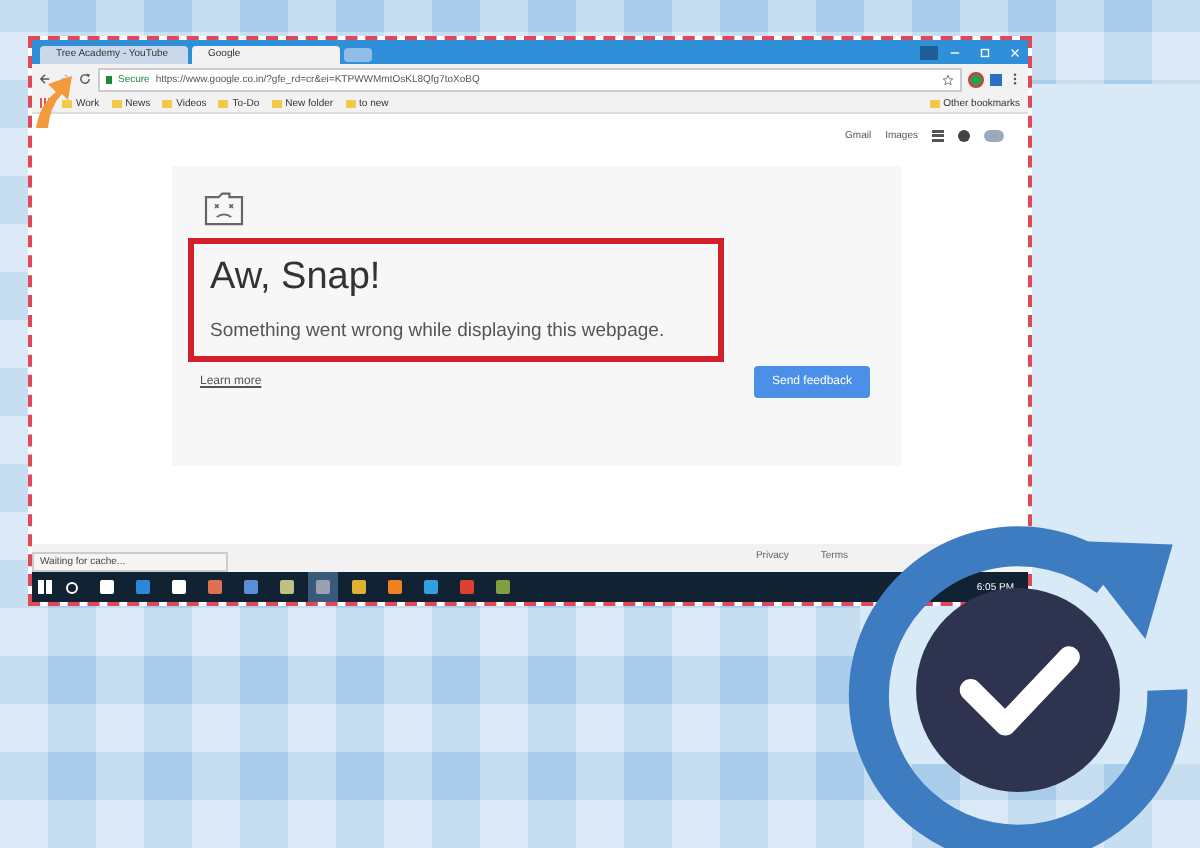  Describe the element at coordinates (948, 79) in the screenshot. I see `star-icon` at that location.